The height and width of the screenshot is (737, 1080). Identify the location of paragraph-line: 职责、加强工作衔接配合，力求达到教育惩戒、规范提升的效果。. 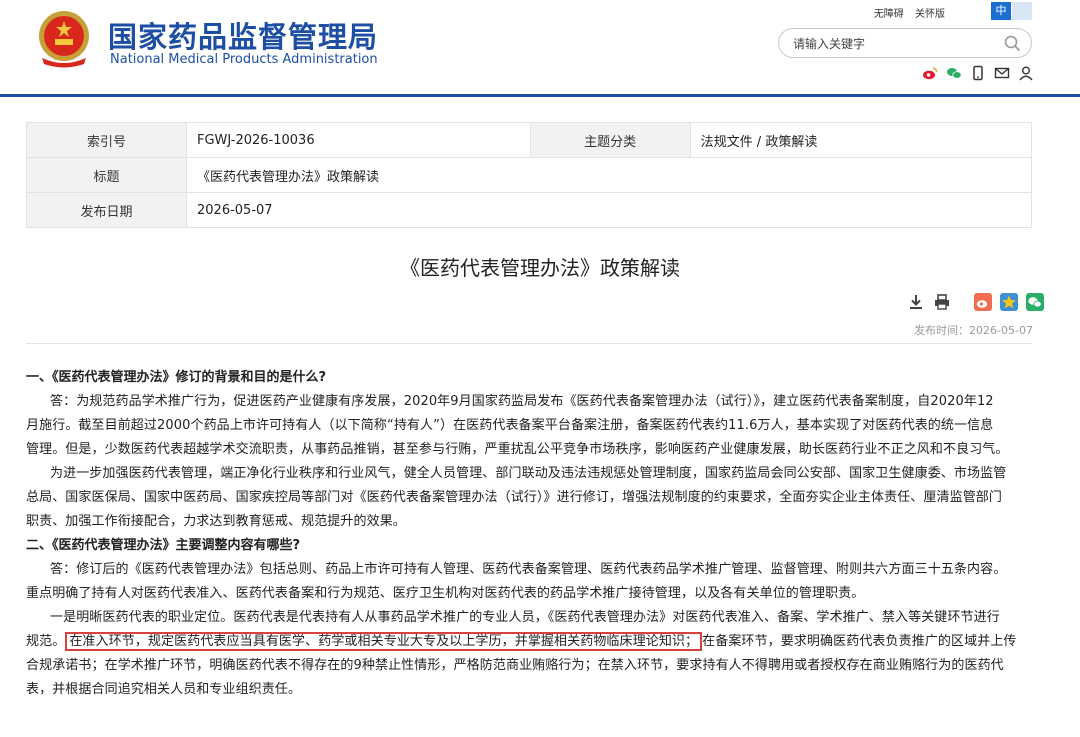
(216, 521).